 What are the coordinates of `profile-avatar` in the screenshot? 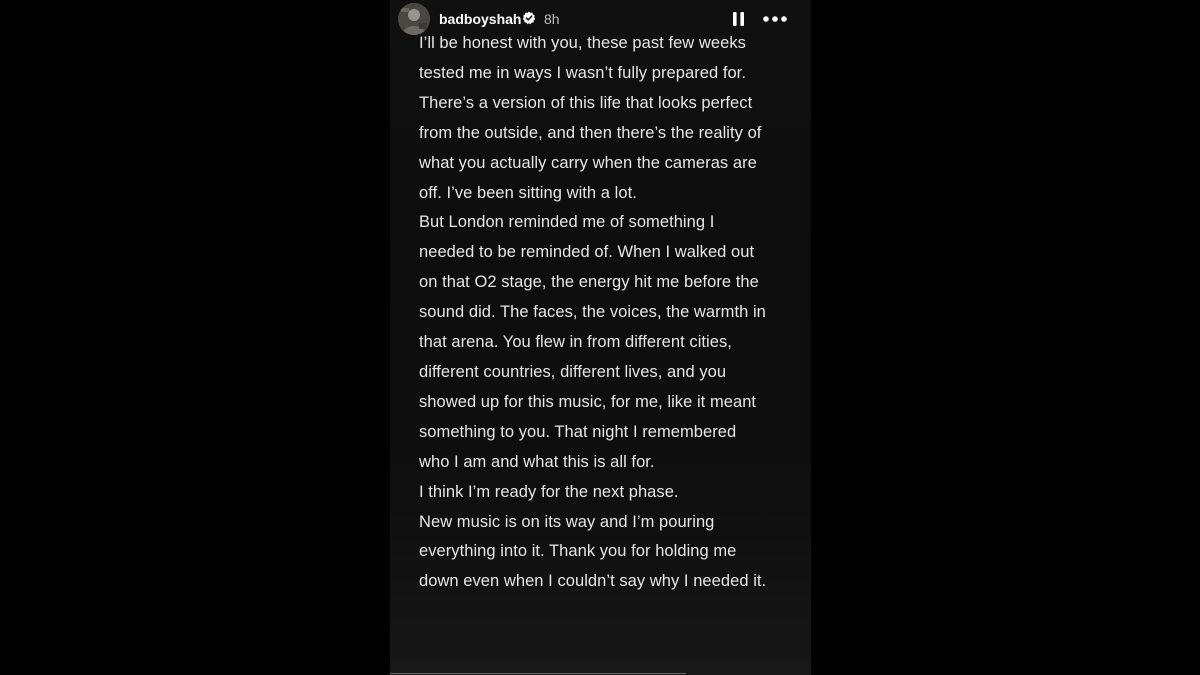 It's located at (414, 19).